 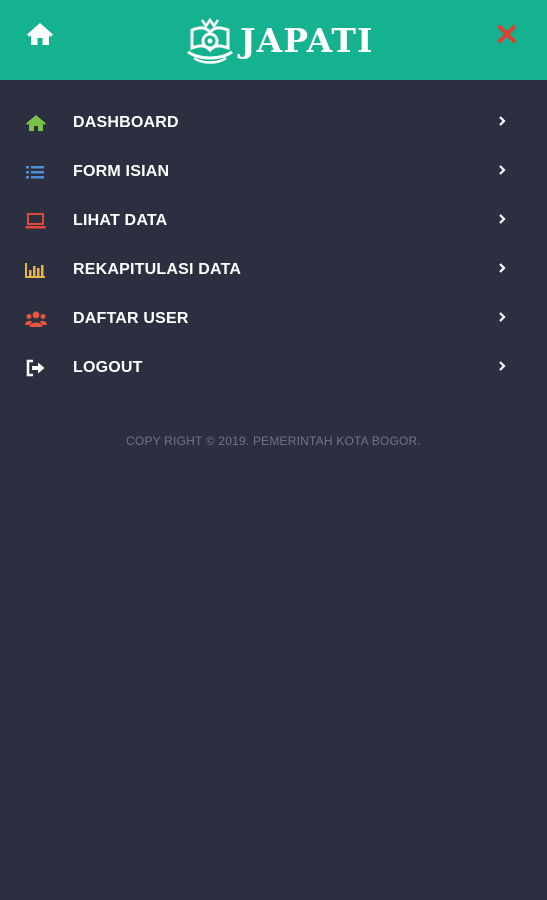 I want to click on menu-item-label: LIHAT DATA, so click(x=120, y=220).